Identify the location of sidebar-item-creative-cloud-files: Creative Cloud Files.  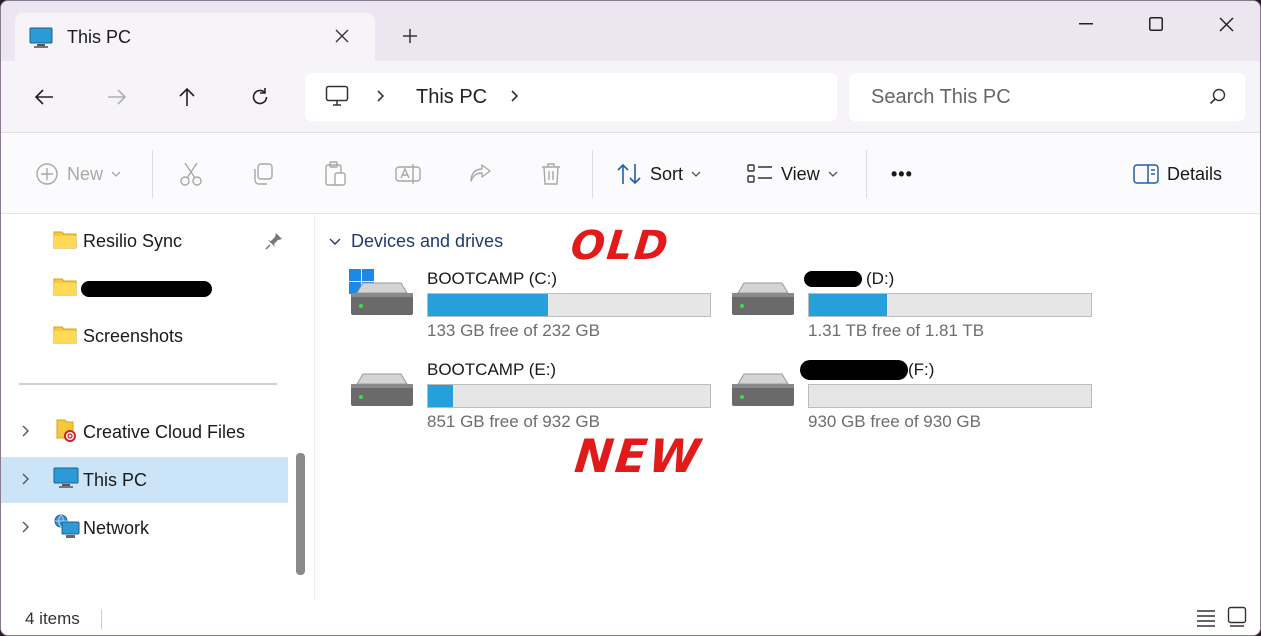
(144, 432).